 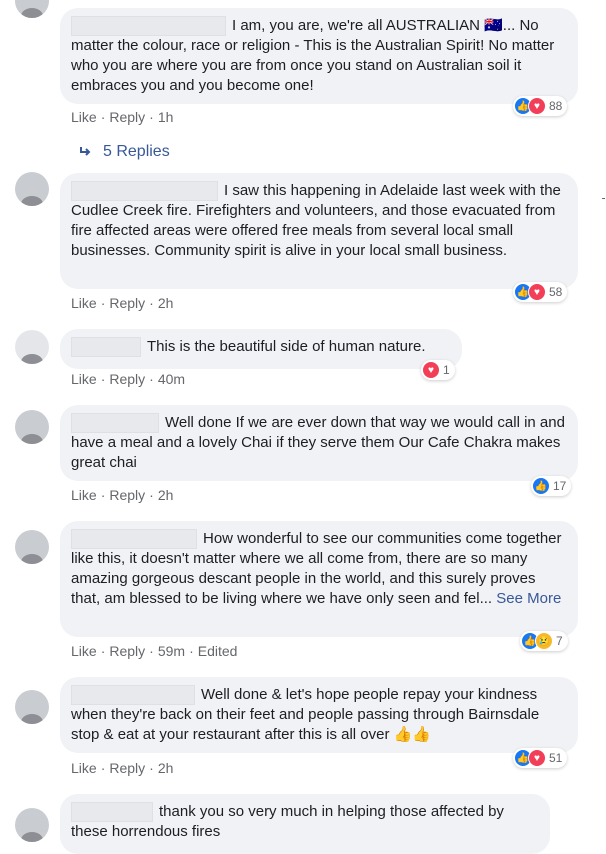 What do you see at coordinates (551, 486) in the screenshot?
I see `reaction-summary: 👍 17` at bounding box center [551, 486].